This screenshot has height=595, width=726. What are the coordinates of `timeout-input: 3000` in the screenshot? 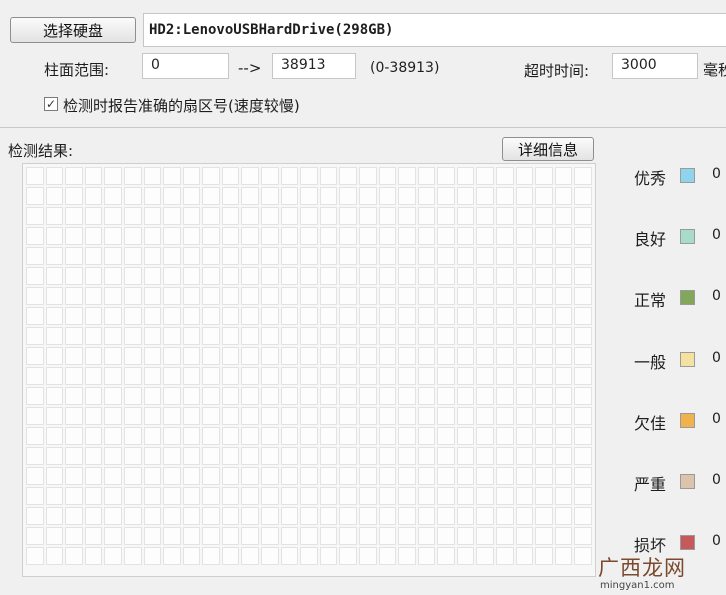 It's located at (655, 66).